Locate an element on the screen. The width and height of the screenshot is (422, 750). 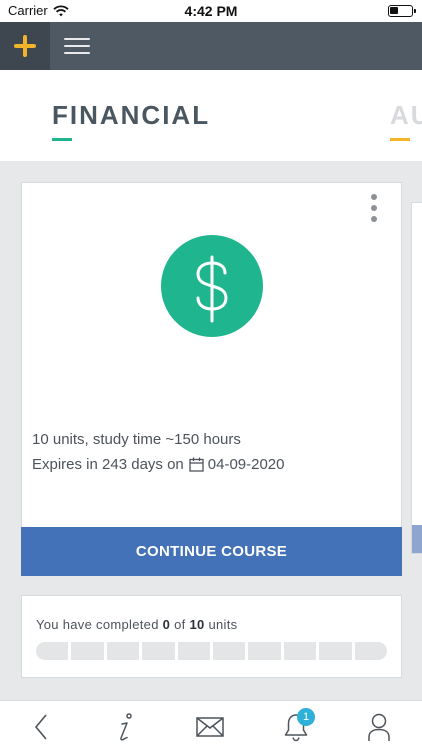
status-bar: Carrier 4:42 PM is located at coordinates (211, 11).